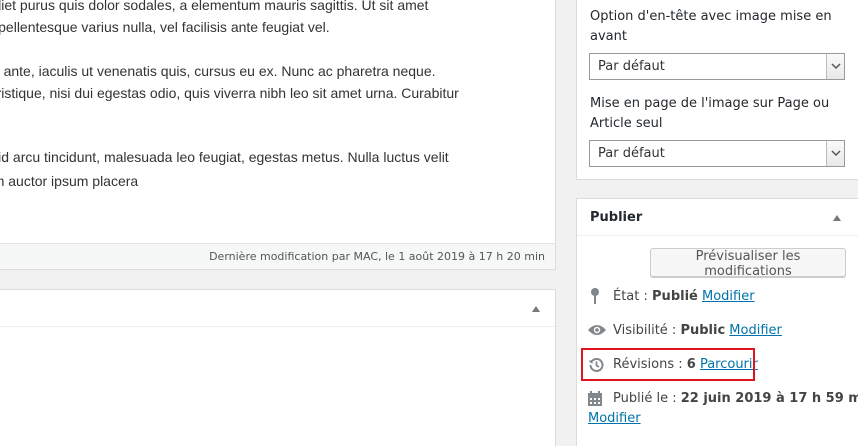 This screenshot has width=858, height=446. Describe the element at coordinates (647, 398) in the screenshot. I see `published-label: Publié le :` at that location.